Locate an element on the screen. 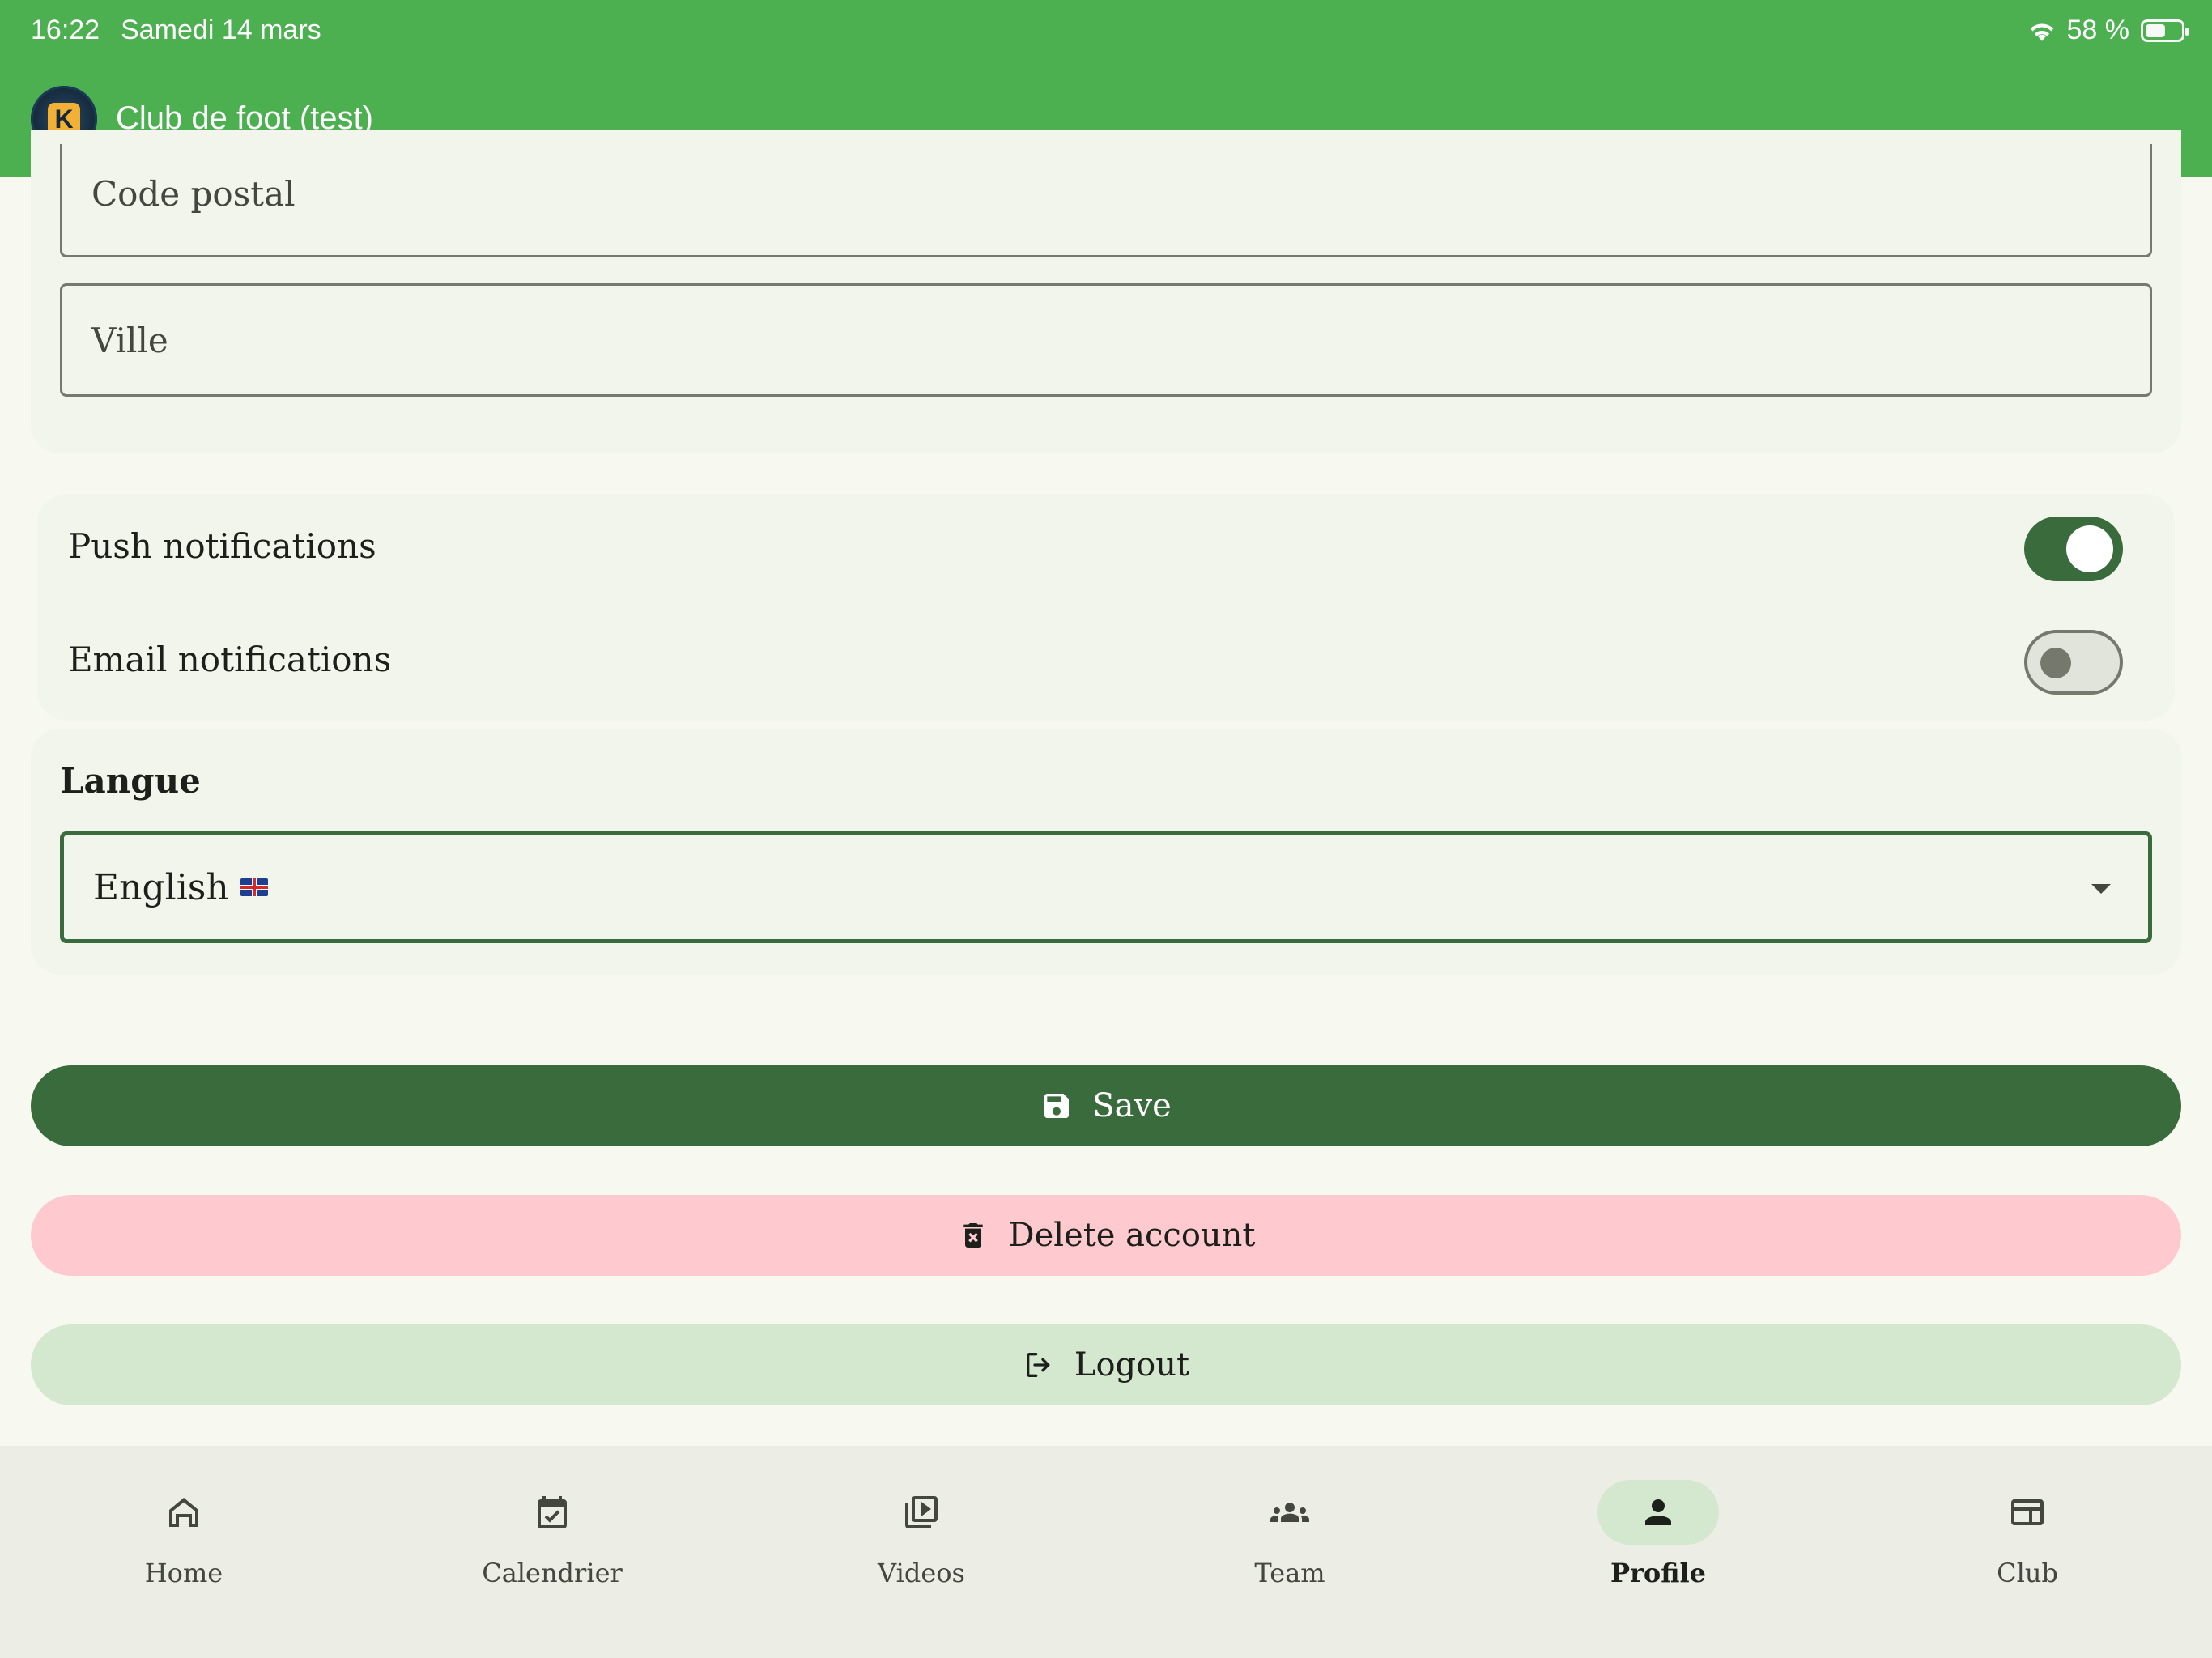 The image size is (2212, 1658). push-notifications-toggle is located at coordinates (2073, 549).